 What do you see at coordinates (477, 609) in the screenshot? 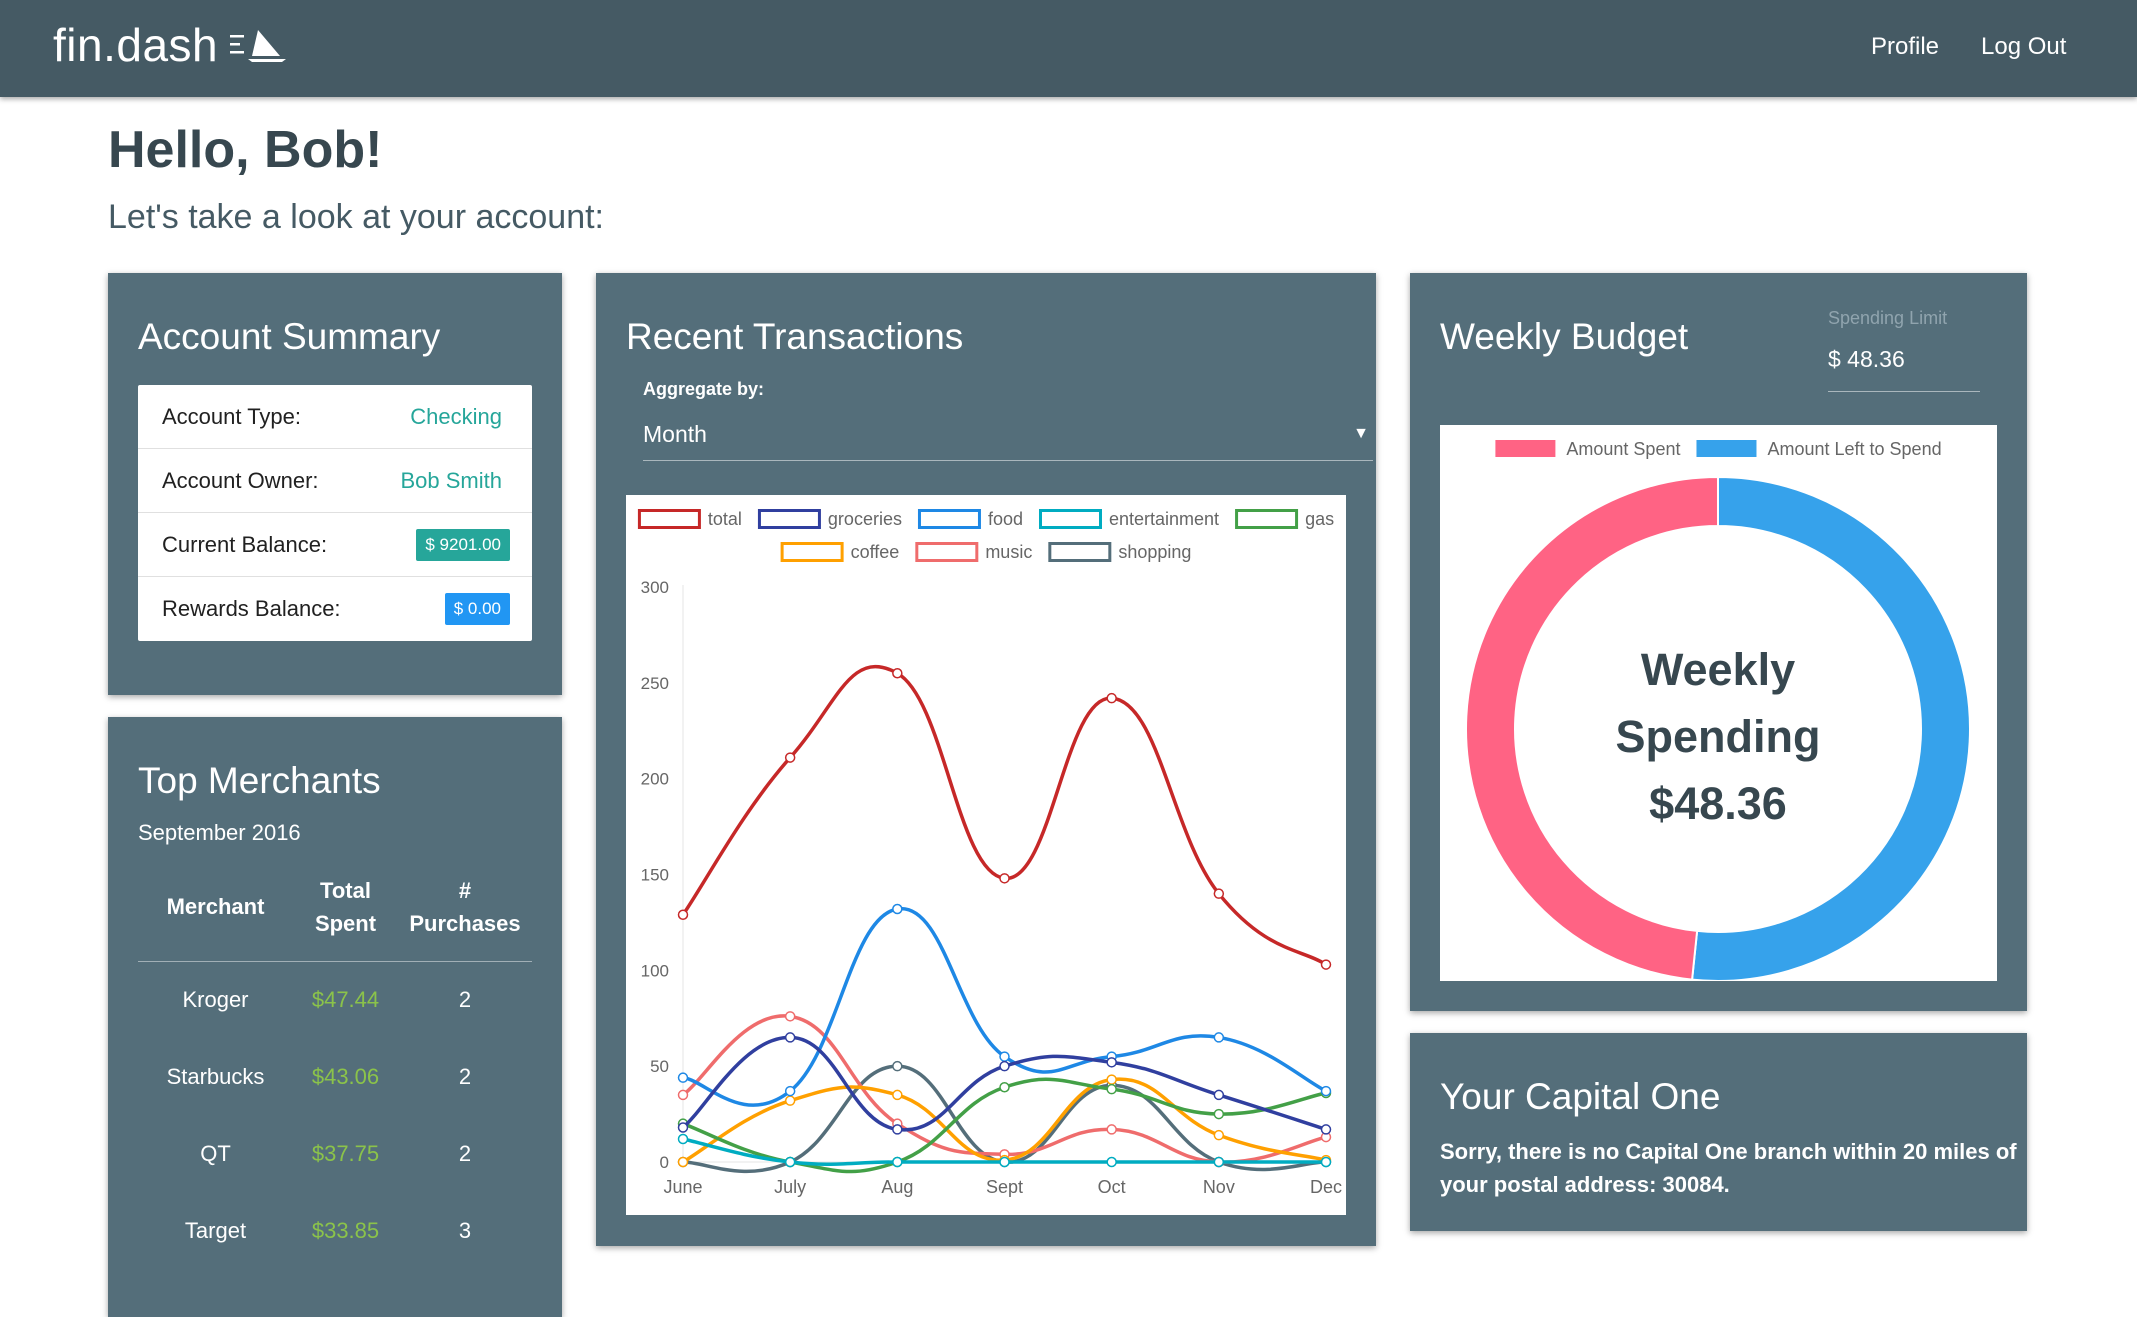
I see `rewards-balance-badge: $ 0.00` at bounding box center [477, 609].